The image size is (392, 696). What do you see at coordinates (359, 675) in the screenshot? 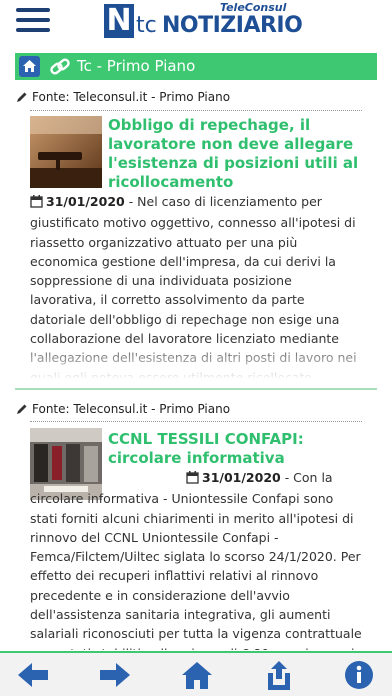
I see `info-icon` at bounding box center [359, 675].